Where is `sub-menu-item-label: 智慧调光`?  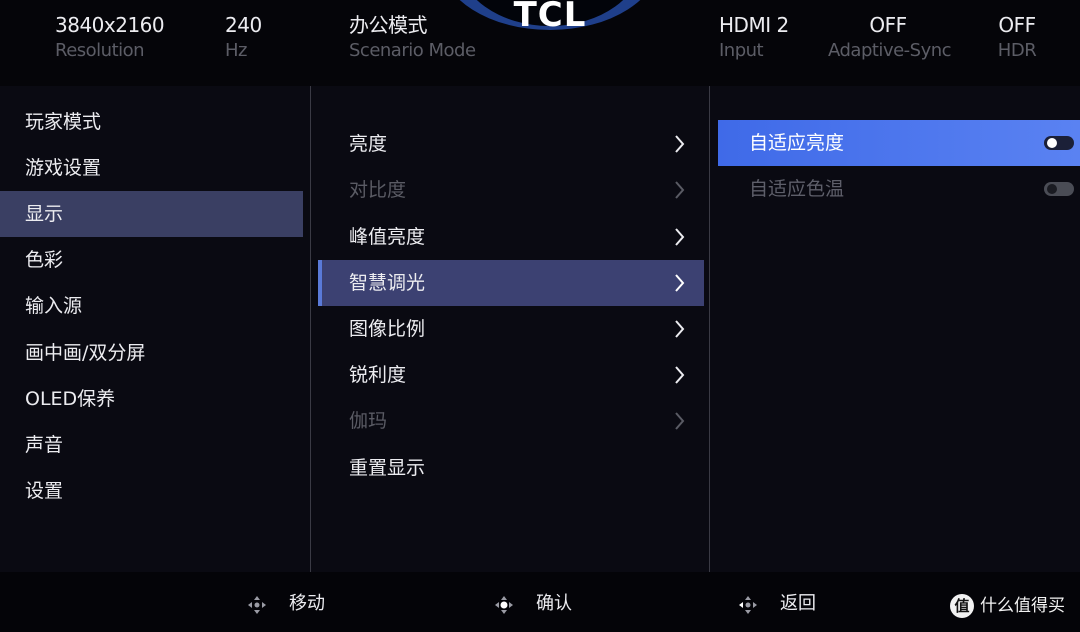 sub-menu-item-label: 智慧调光 is located at coordinates (387, 283).